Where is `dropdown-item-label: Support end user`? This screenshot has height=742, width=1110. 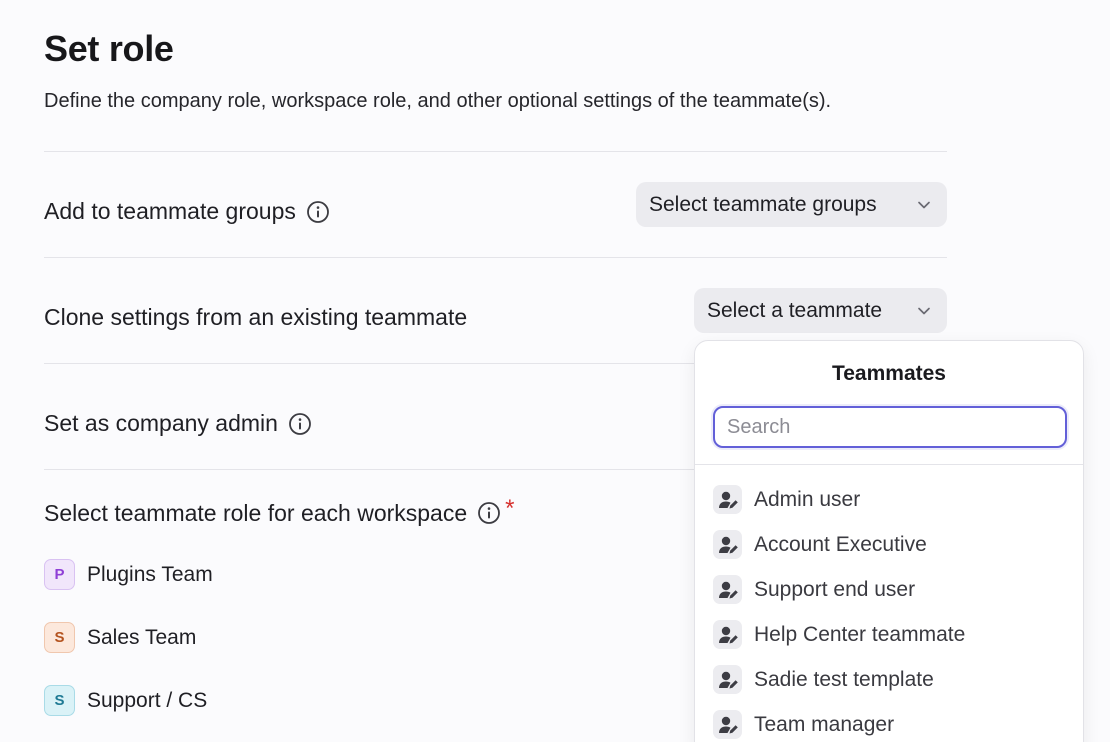 dropdown-item-label: Support end user is located at coordinates (835, 589).